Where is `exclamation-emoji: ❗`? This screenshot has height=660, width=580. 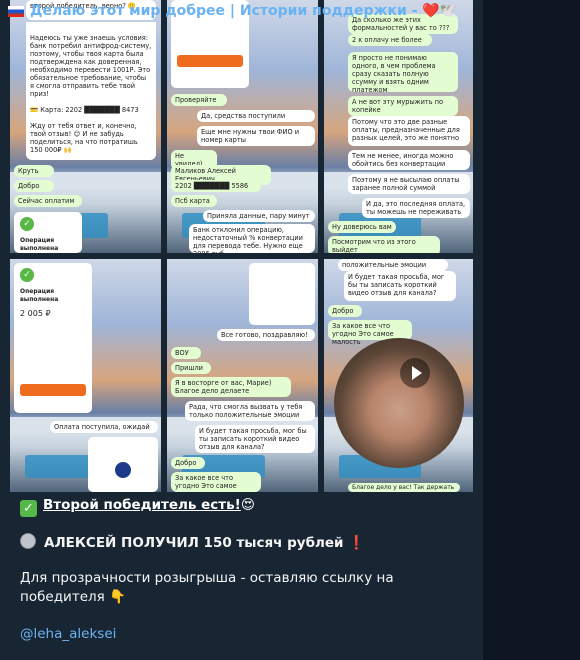 exclamation-emoji: ❗ is located at coordinates (357, 543).